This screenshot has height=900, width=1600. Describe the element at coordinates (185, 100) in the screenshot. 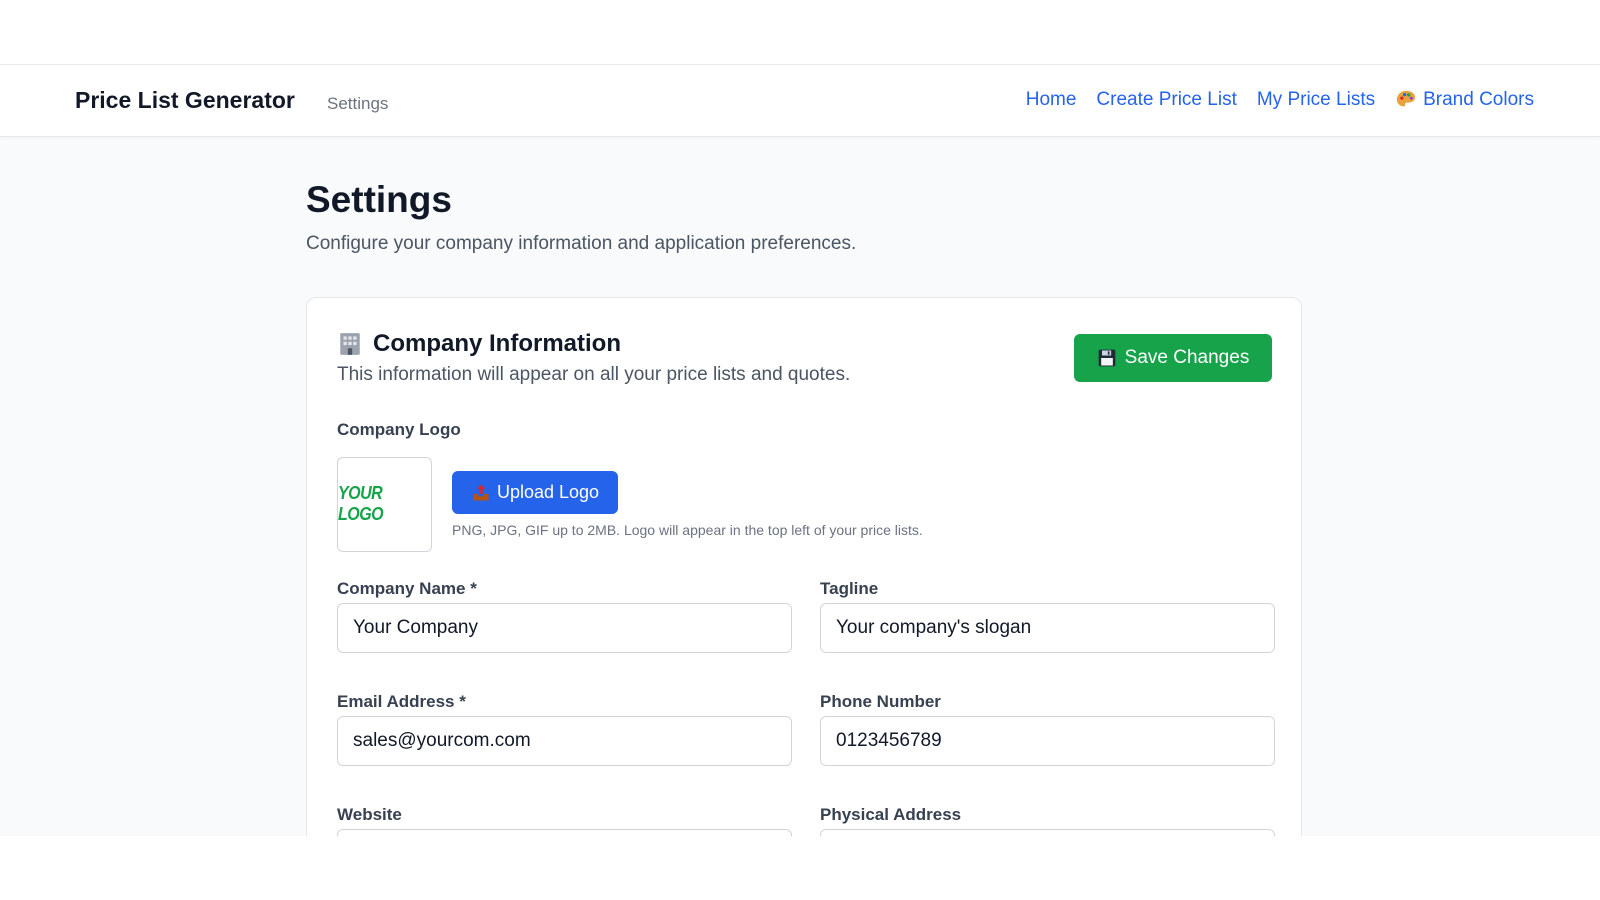

I see `brand-title: Price List Generator` at that location.